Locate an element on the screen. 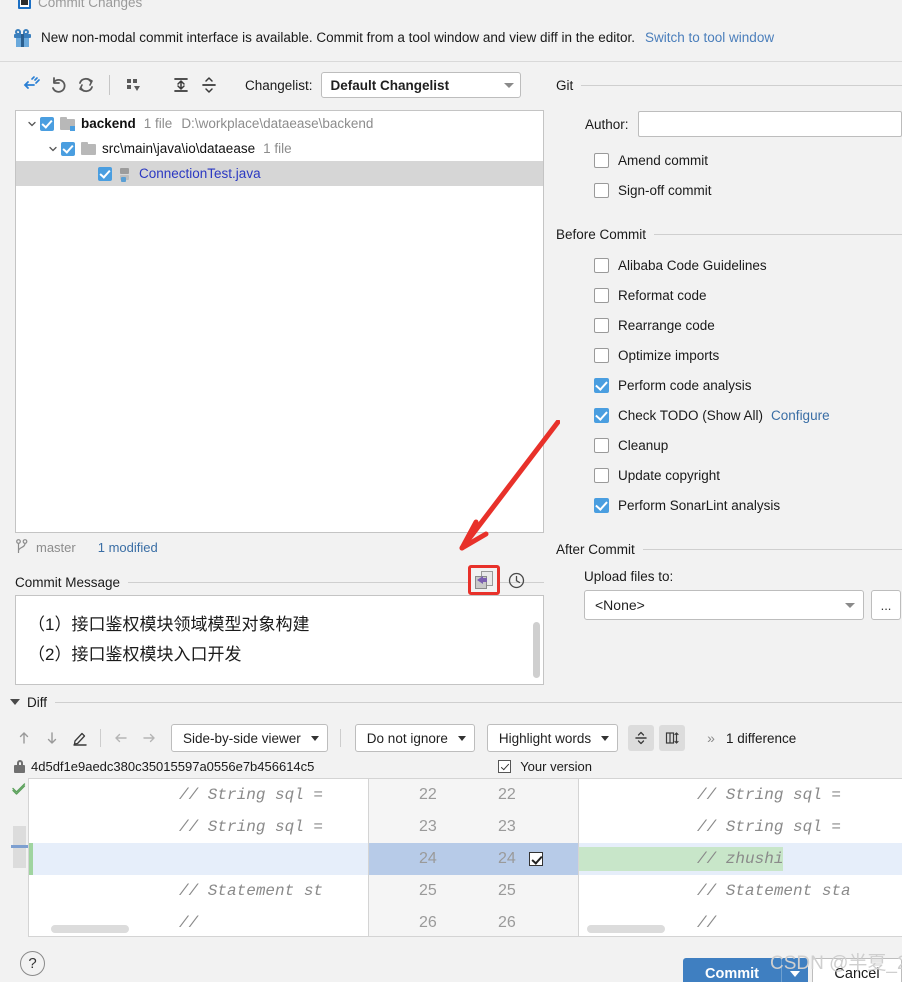 Image resolution: width=902 pixels, height=982 pixels. commit-button: Commit is located at coordinates (745, 970).